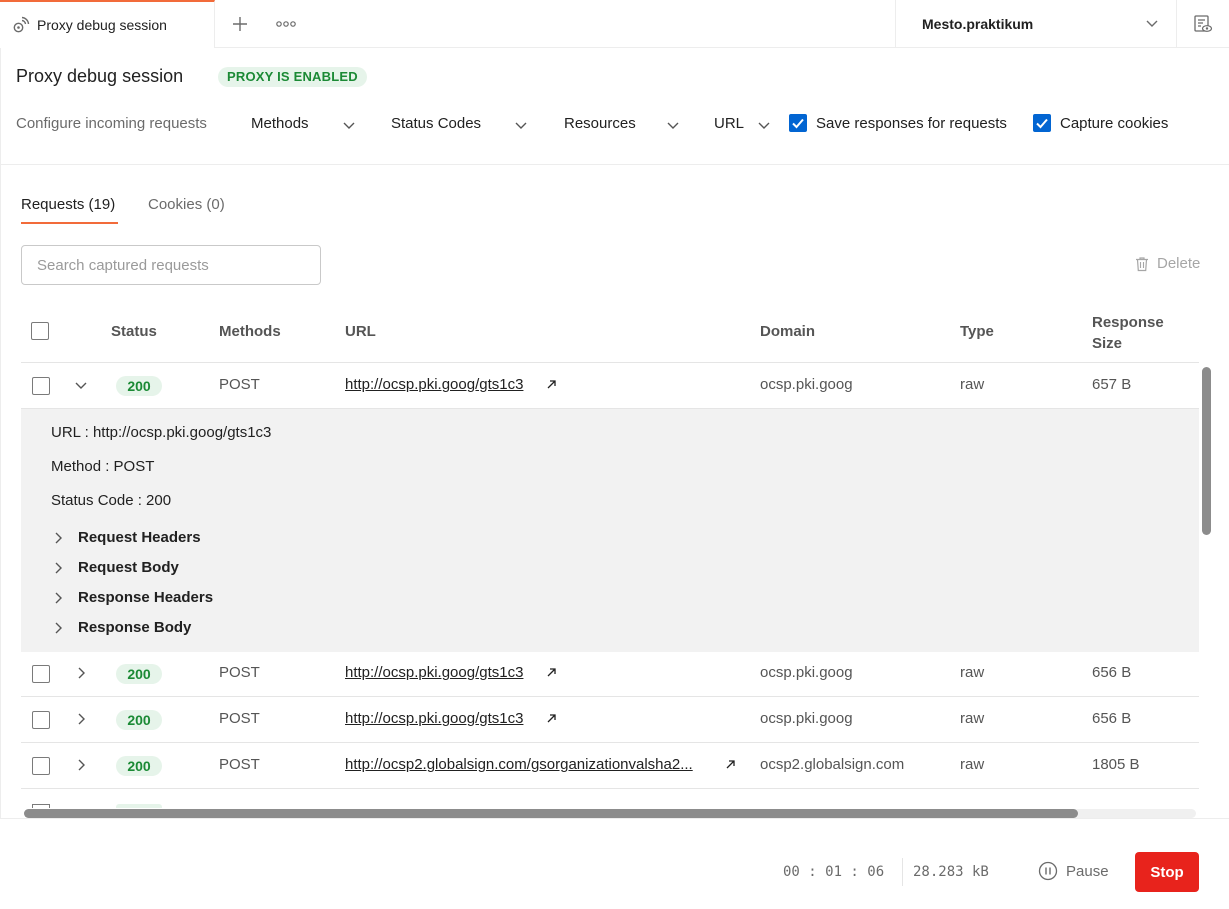 Image resolution: width=1229 pixels, height=909 pixels. I want to click on section-label: Request Body, so click(128, 567).